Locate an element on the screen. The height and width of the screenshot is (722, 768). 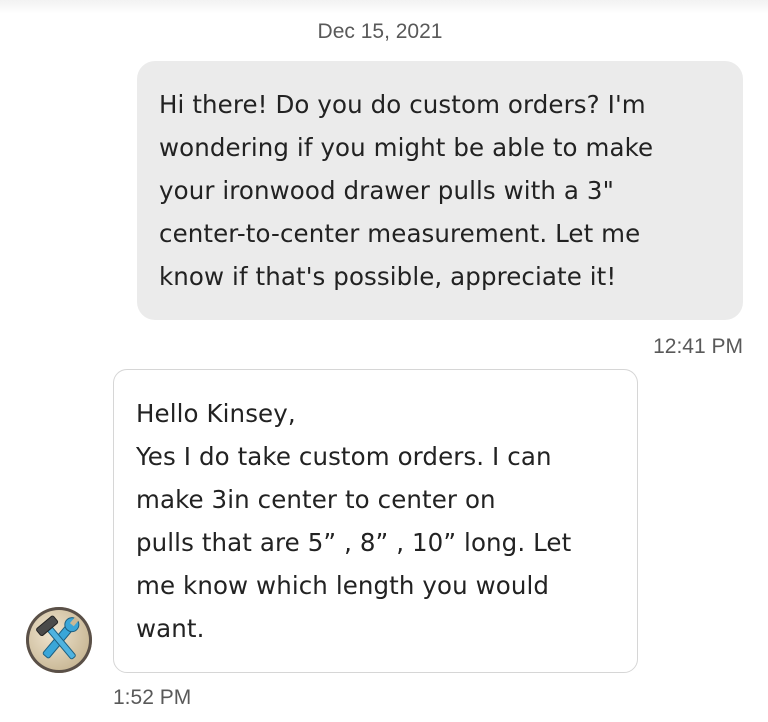
outgoing-message-timestamp: 12:41 PM is located at coordinates (698, 346).